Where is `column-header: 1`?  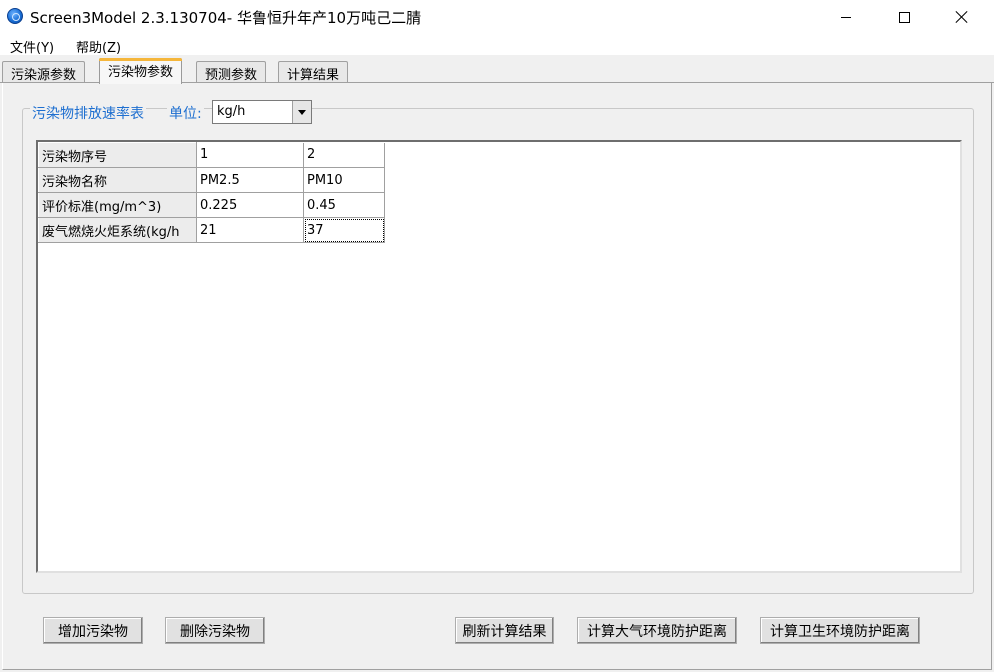 column-header: 1 is located at coordinates (250, 155).